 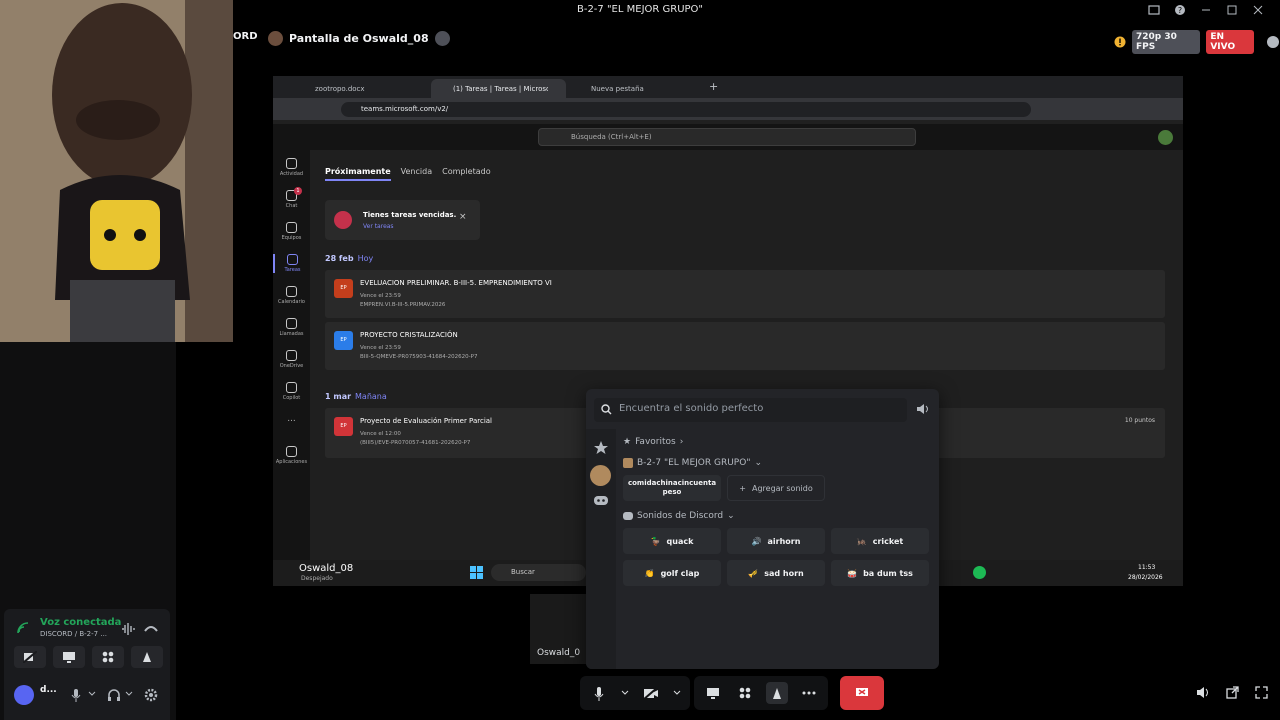 I want to click on video-off-button, so click(x=30, y=657).